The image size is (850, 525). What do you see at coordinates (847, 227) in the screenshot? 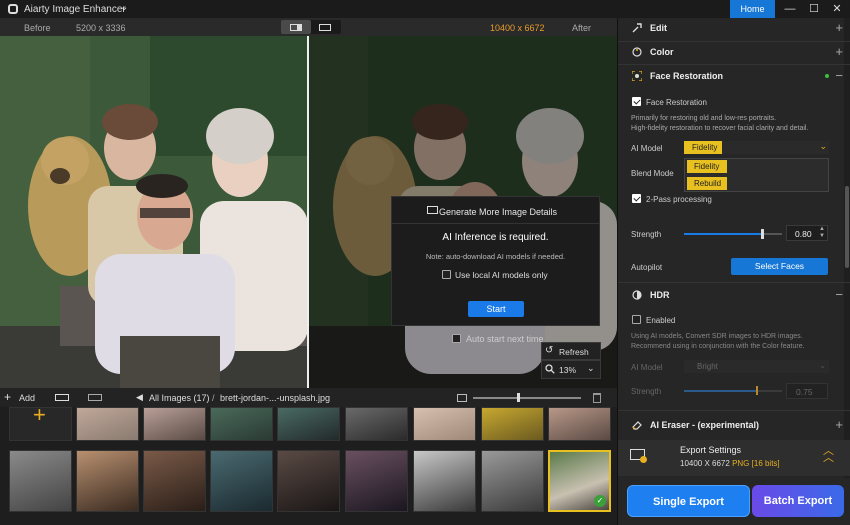
I see `panel-scrollbar-thumb` at bounding box center [847, 227].